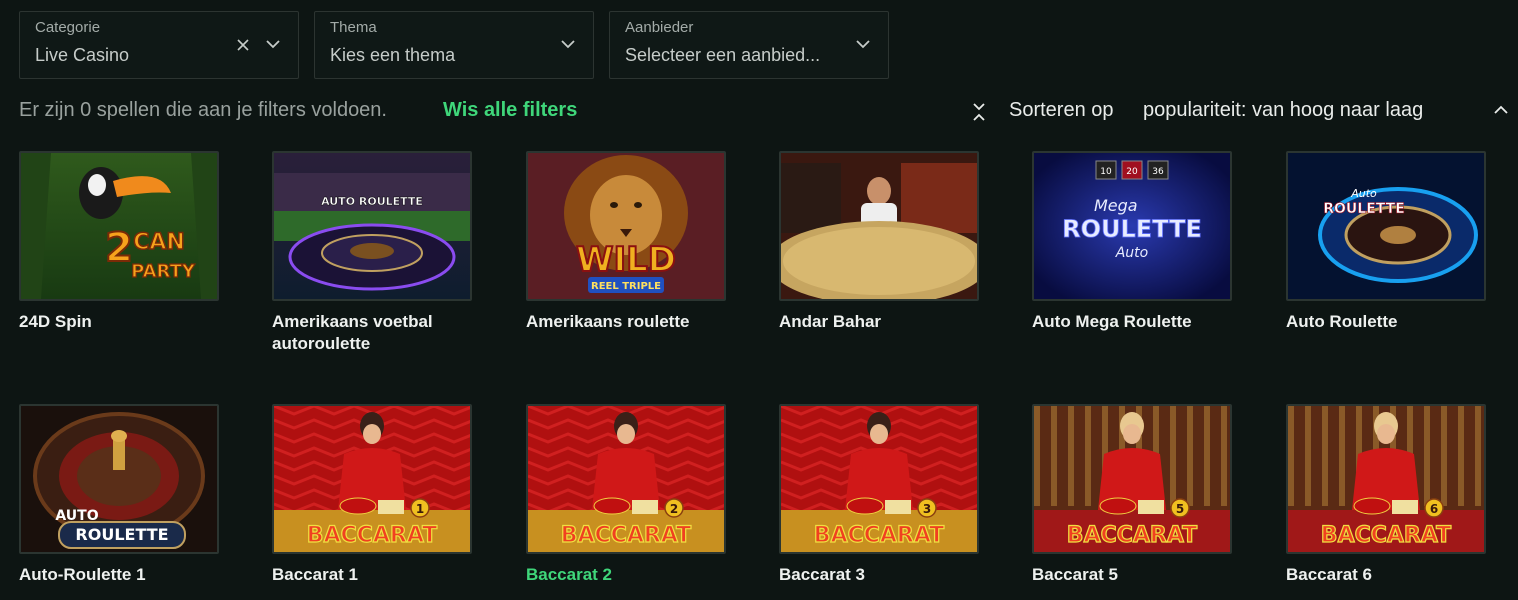 Image resolution: width=1518 pixels, height=600 pixels. Describe the element at coordinates (159, 242) in the screenshot. I see `svg-text: CAN` at that location.